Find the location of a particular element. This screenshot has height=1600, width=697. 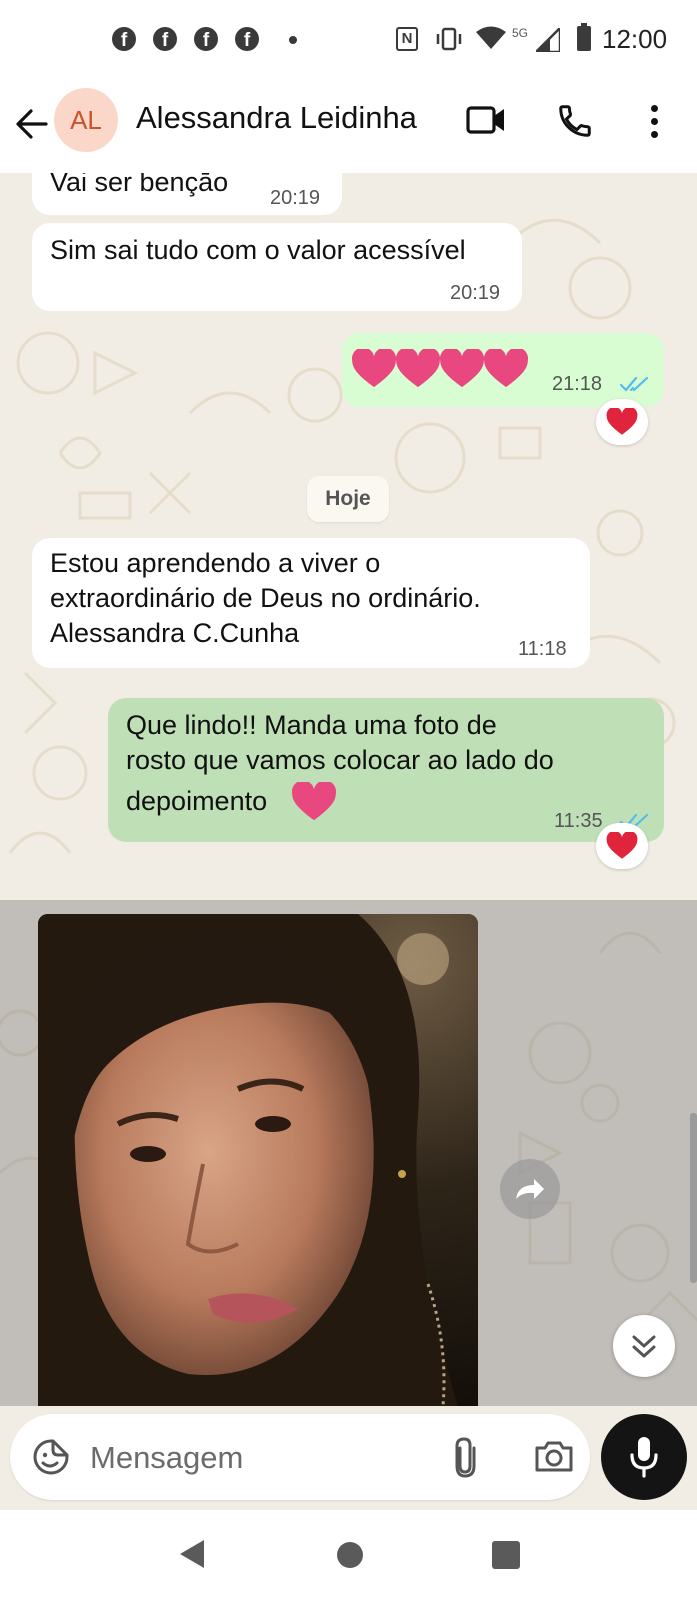

wifi-icon is located at coordinates (491, 37).